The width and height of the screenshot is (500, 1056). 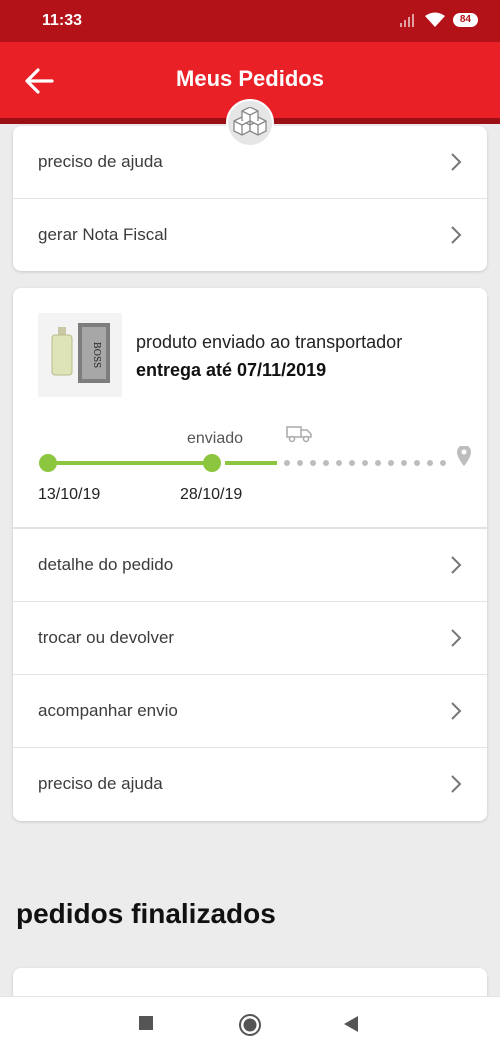 What do you see at coordinates (255, 459) in the screenshot?
I see `delivery-timeline` at bounding box center [255, 459].